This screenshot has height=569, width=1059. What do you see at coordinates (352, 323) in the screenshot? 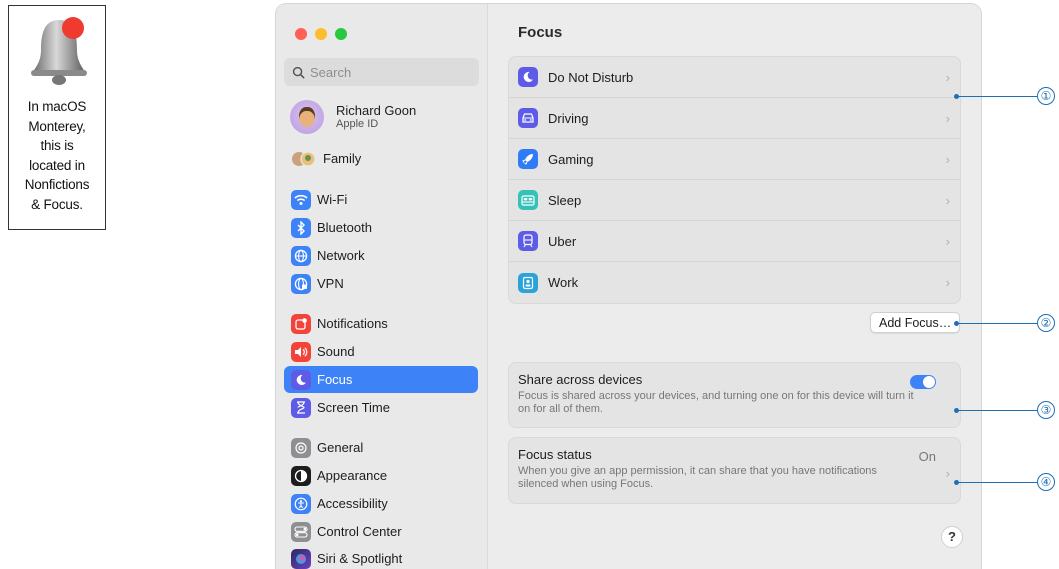
I see `sidebar-item-label: Notifications` at bounding box center [352, 323].